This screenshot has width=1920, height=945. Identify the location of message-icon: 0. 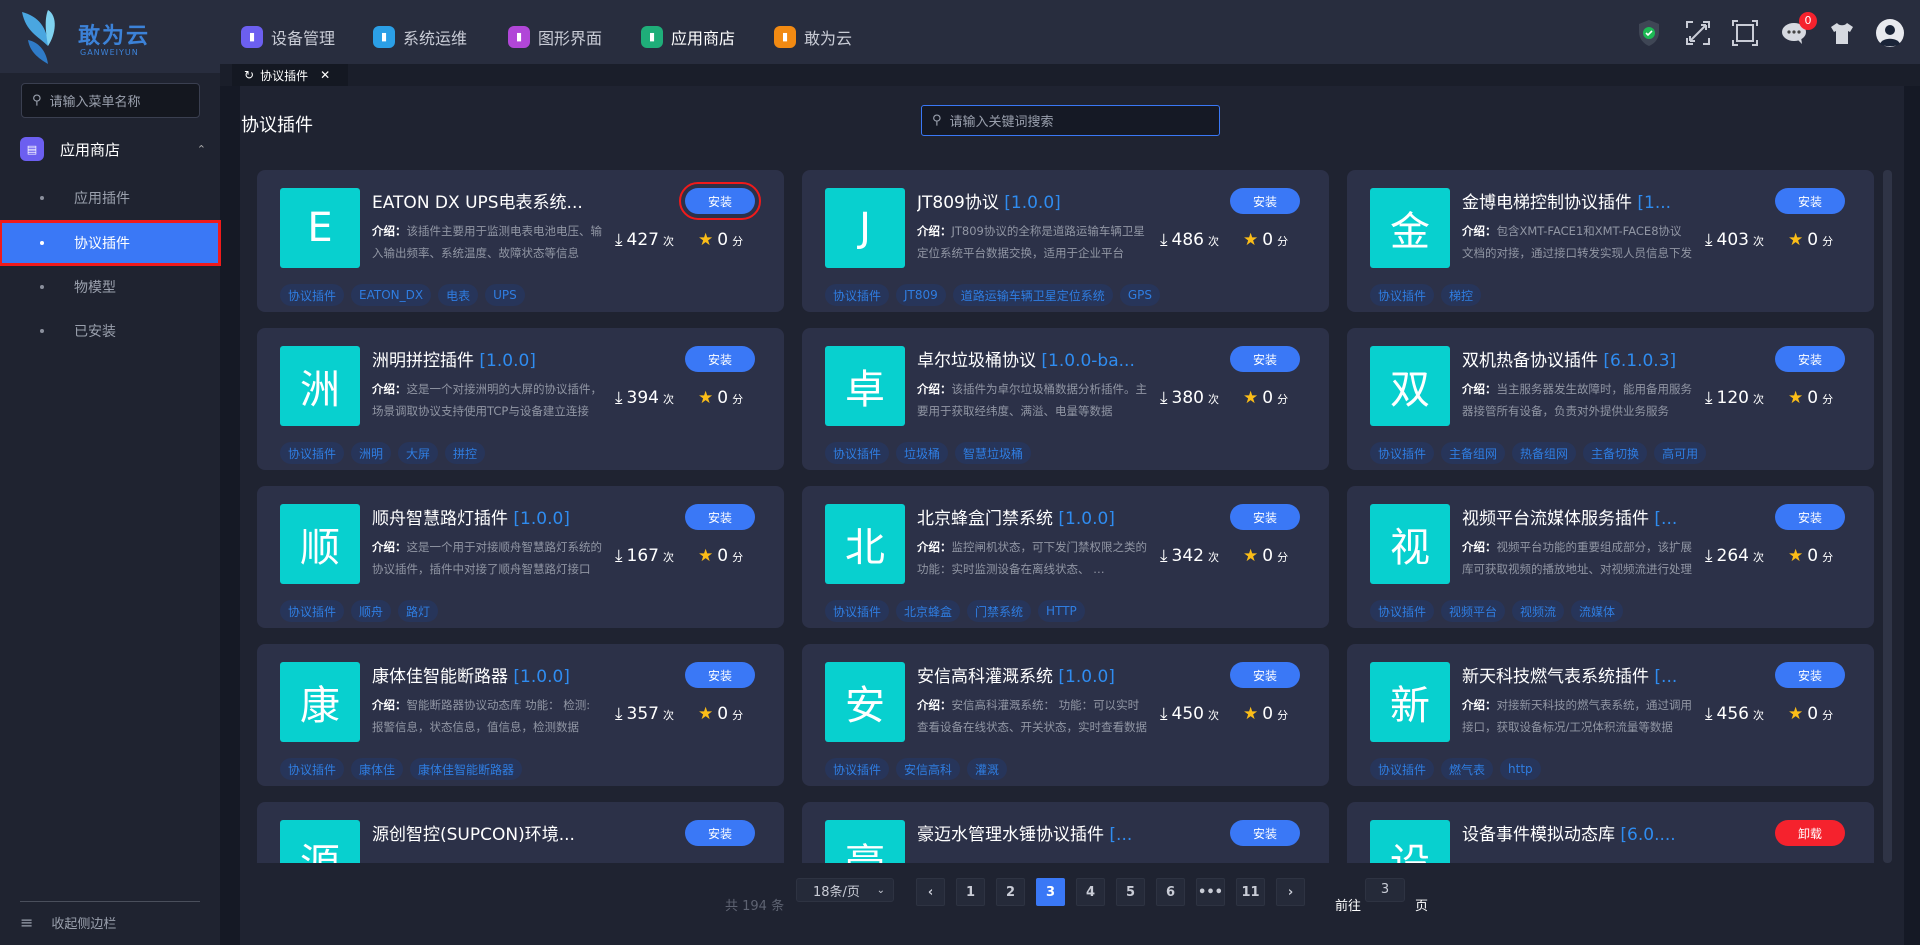
(1798, 30).